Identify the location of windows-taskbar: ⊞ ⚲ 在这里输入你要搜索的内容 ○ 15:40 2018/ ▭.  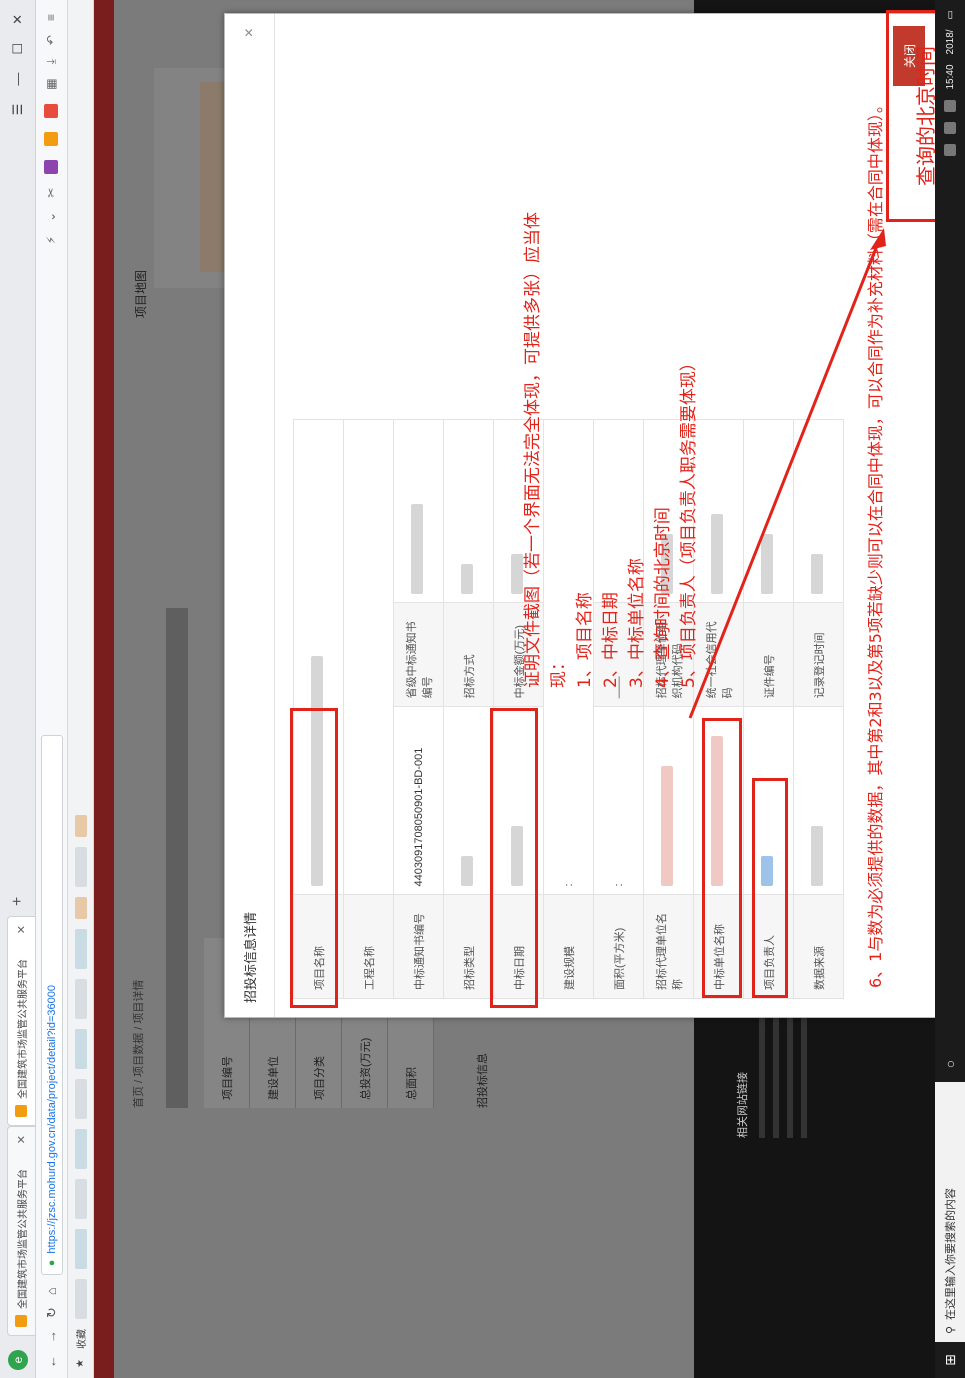
(950, 689).